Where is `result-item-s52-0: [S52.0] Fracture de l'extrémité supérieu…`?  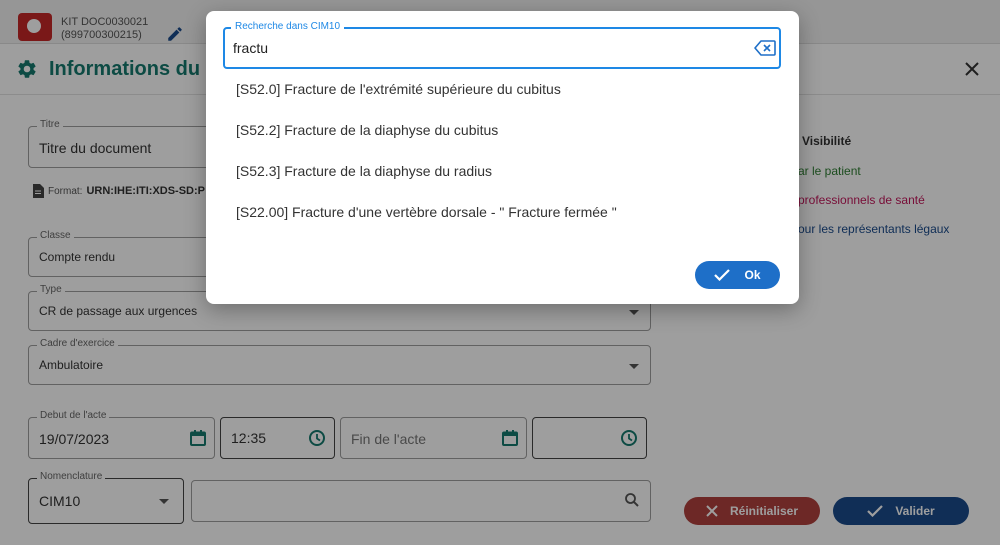 result-item-s52-0: [S52.0] Fracture de l'extrémité supérieu… is located at coordinates (398, 89).